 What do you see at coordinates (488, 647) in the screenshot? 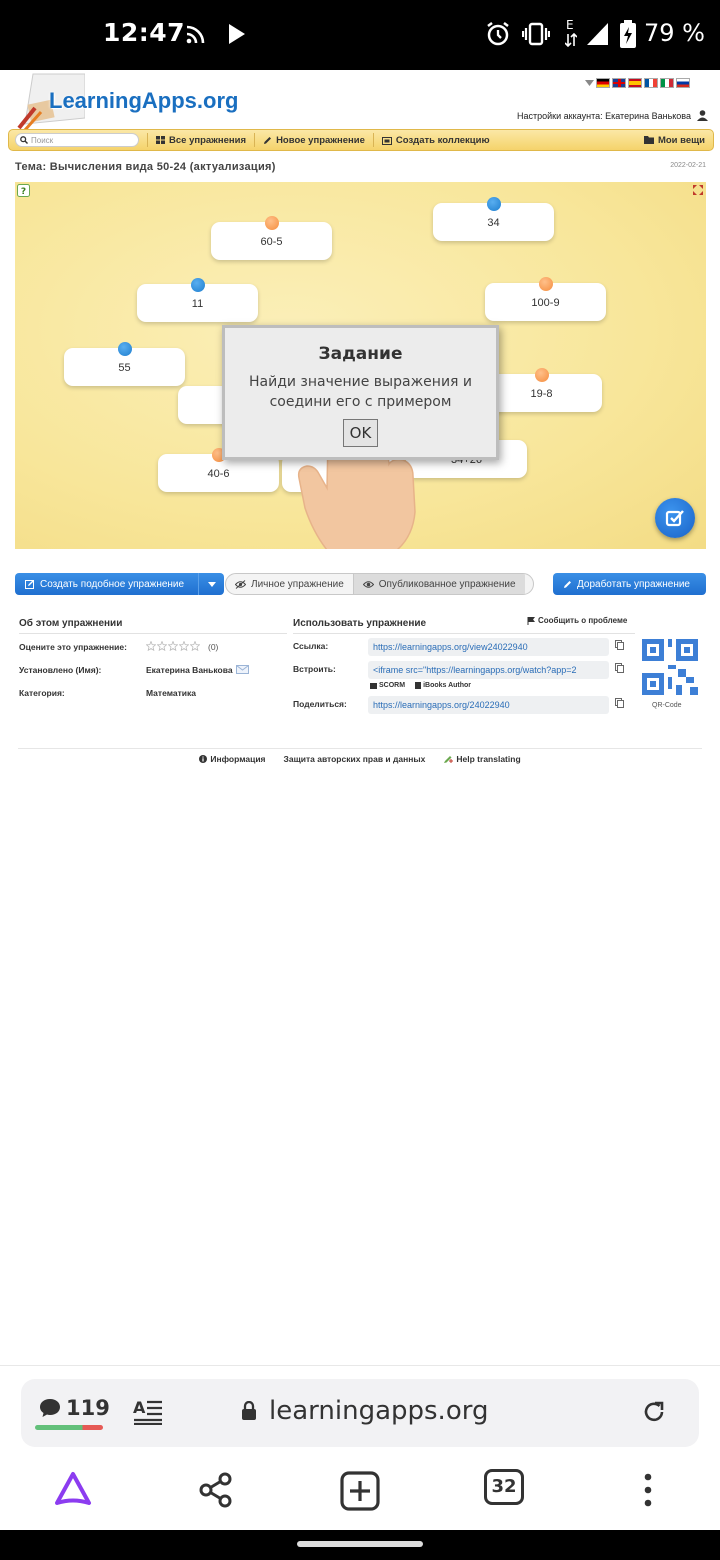
I see `link-field: https://learningapps.org/view24022940` at bounding box center [488, 647].